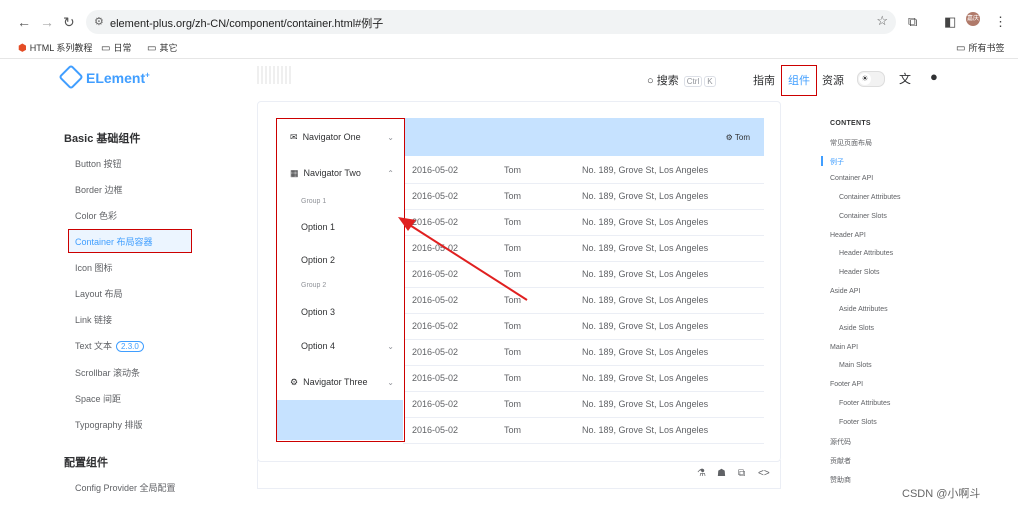  Describe the element at coordinates (863, 309) in the screenshot. I see `toc-item: Aside Attributes` at that location.